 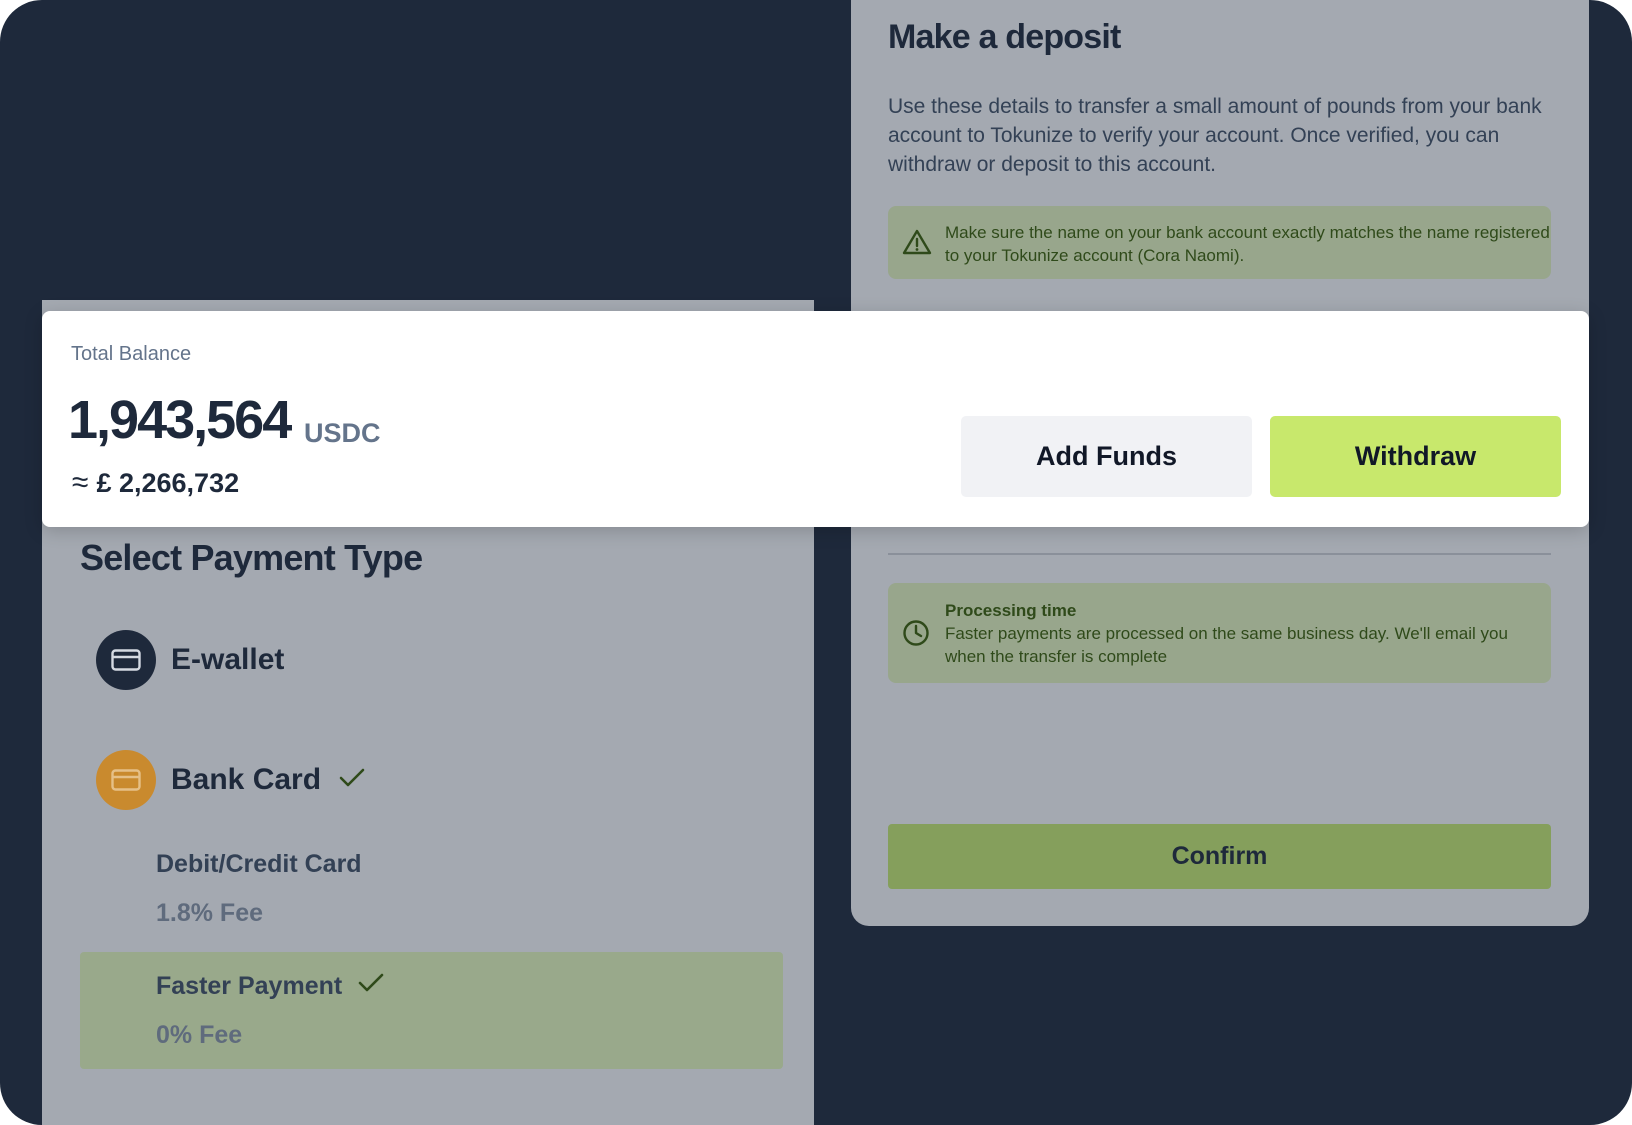 I want to click on balance-unit: USDC, so click(x=342, y=433).